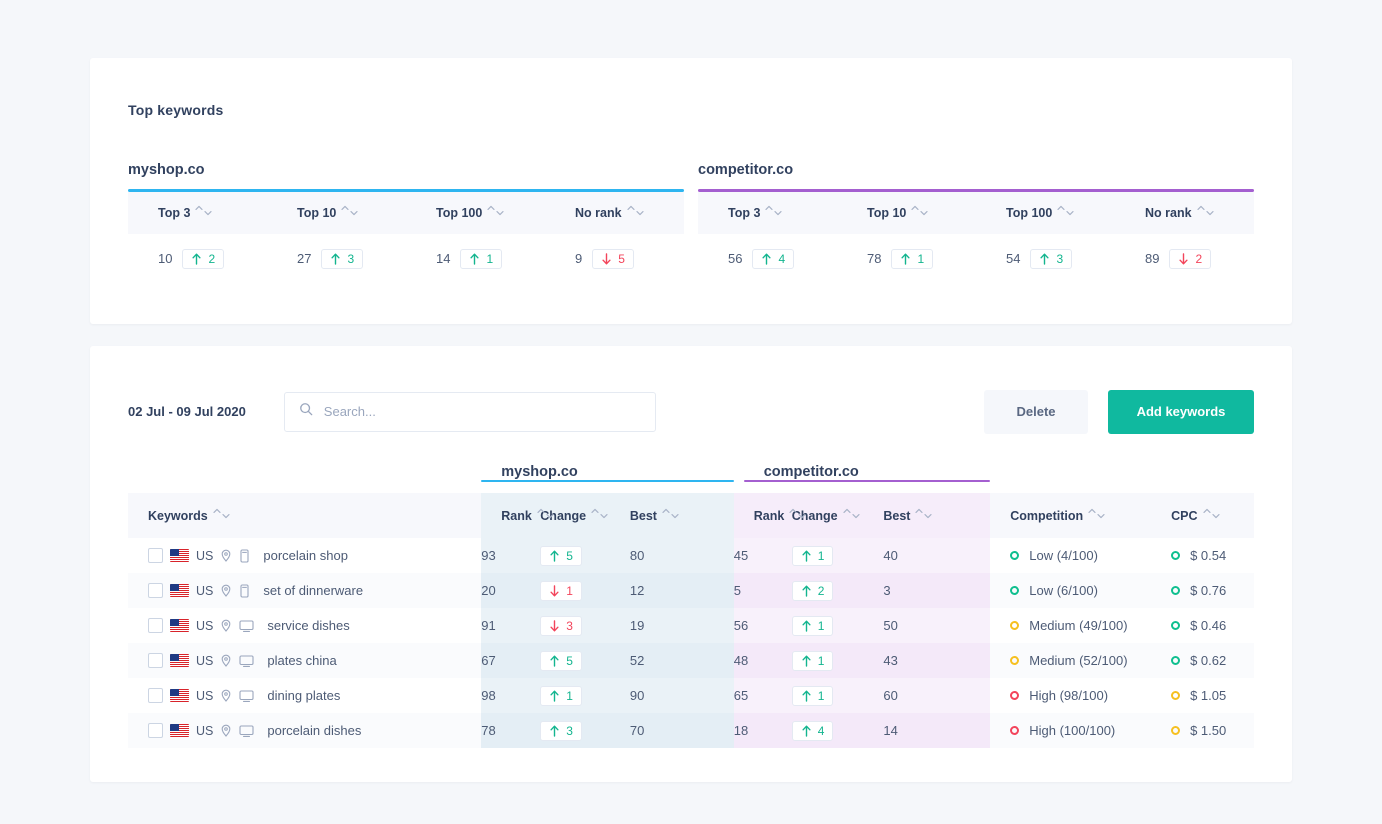 This screenshot has width=1382, height=824. I want to click on metric-value-cell: 9 5, so click(614, 258).